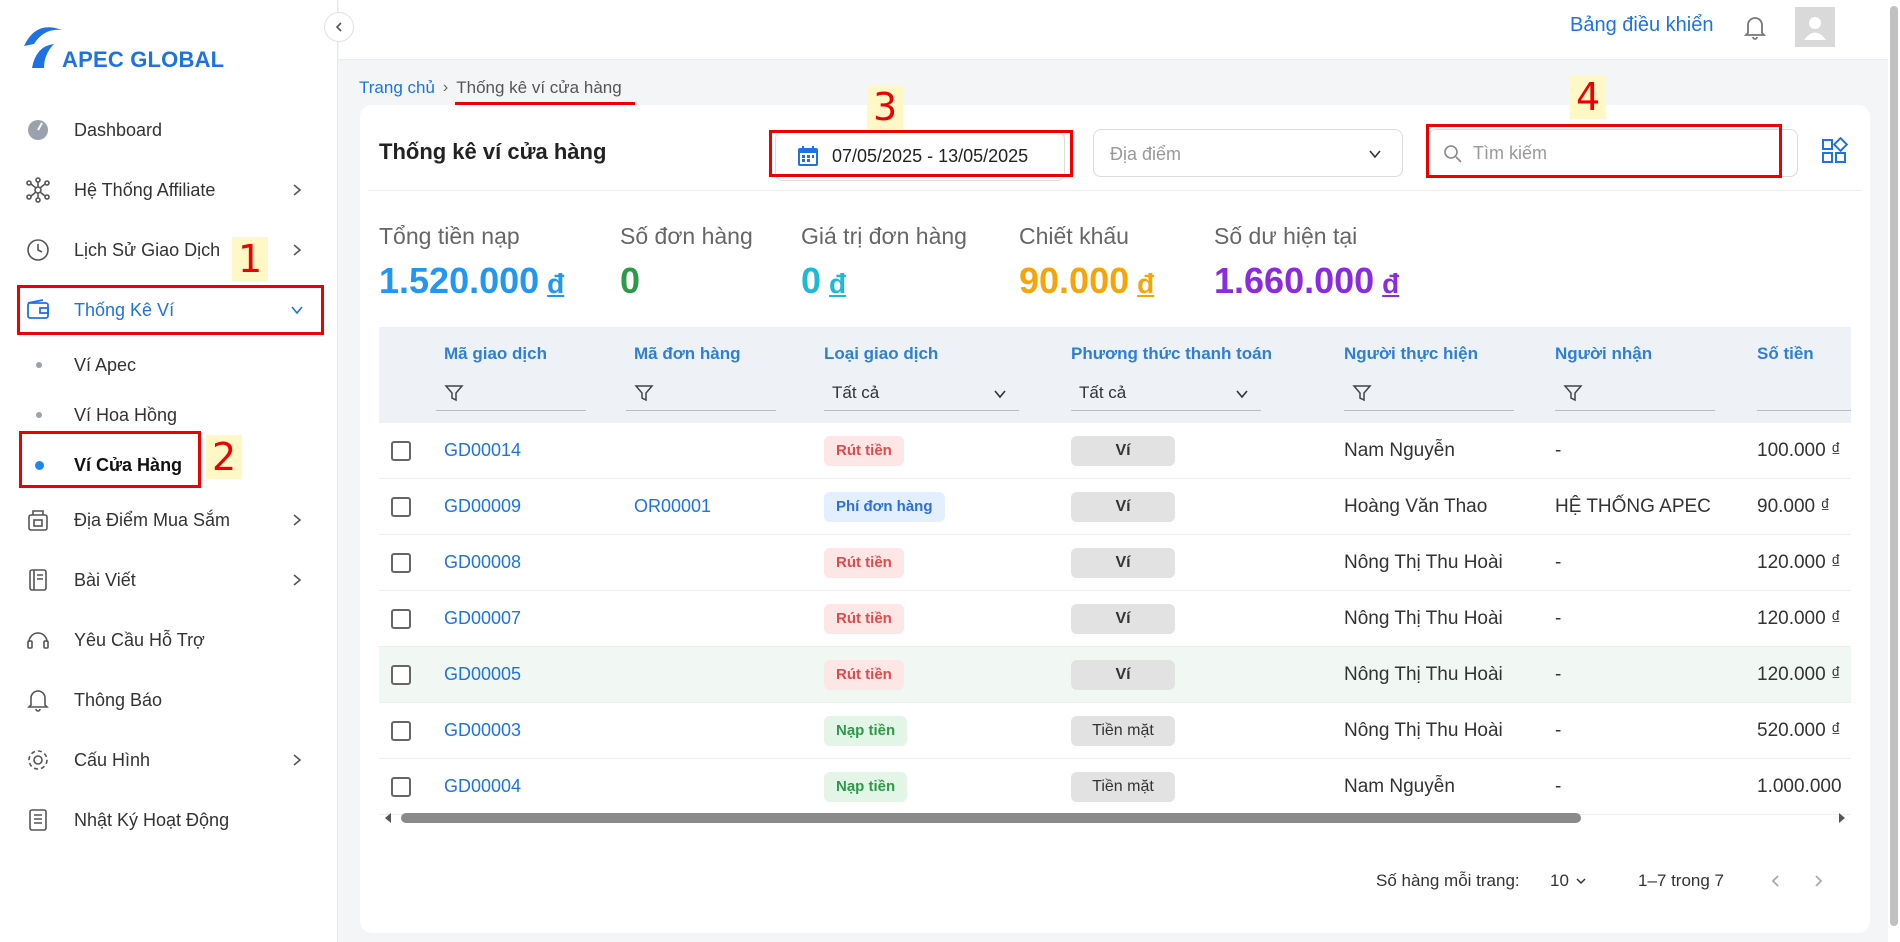 The width and height of the screenshot is (1900, 942). What do you see at coordinates (1894, 471) in the screenshot?
I see `page-scrollbar` at bounding box center [1894, 471].